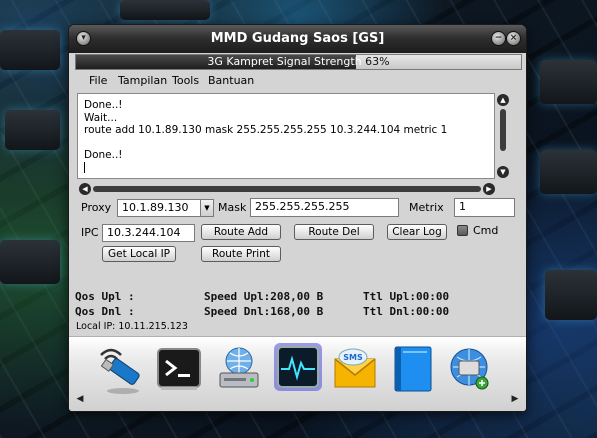 The height and width of the screenshot is (438, 597). I want to click on cmd-label: Cmd, so click(486, 230).